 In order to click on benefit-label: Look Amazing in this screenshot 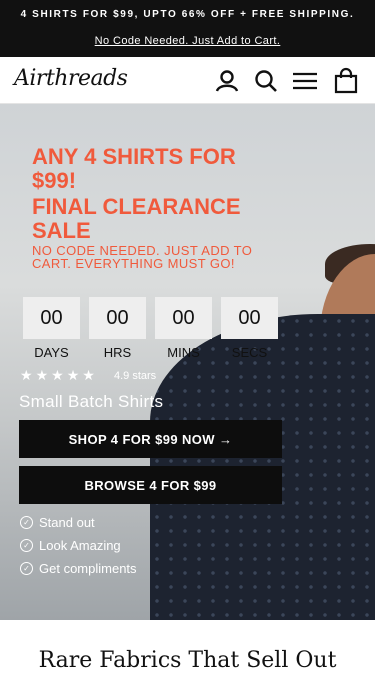, I will do `click(80, 545)`.